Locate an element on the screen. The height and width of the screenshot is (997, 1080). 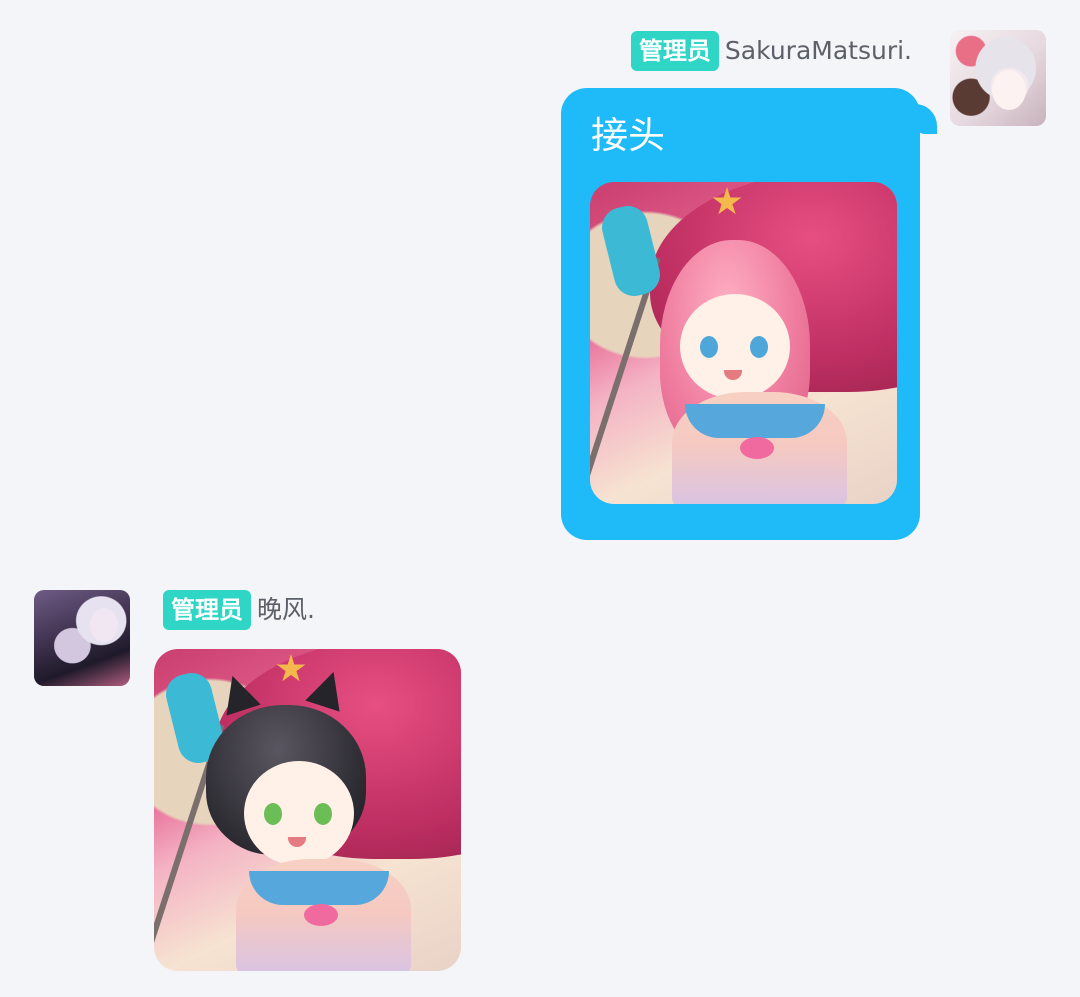
sender-header: 管理员 SakuraMatsuri. is located at coordinates (771, 51).